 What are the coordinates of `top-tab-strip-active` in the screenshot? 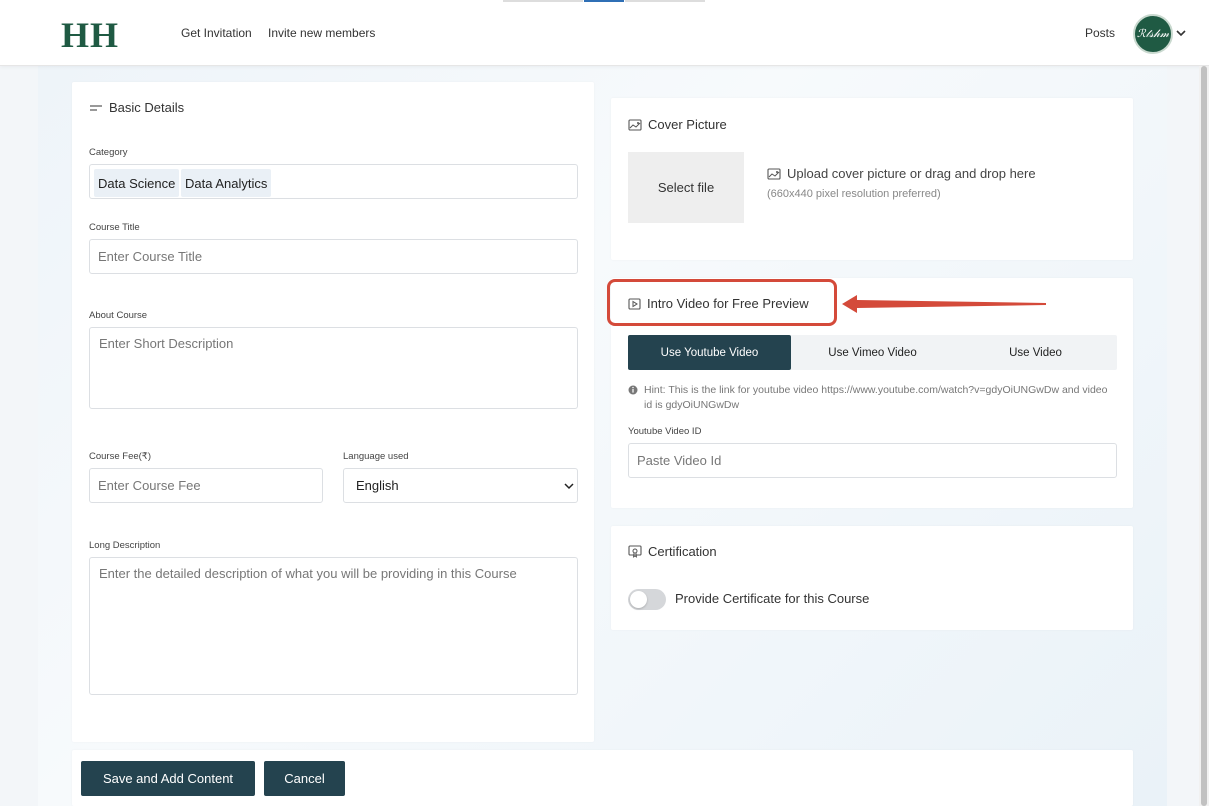 It's located at (604, 1).